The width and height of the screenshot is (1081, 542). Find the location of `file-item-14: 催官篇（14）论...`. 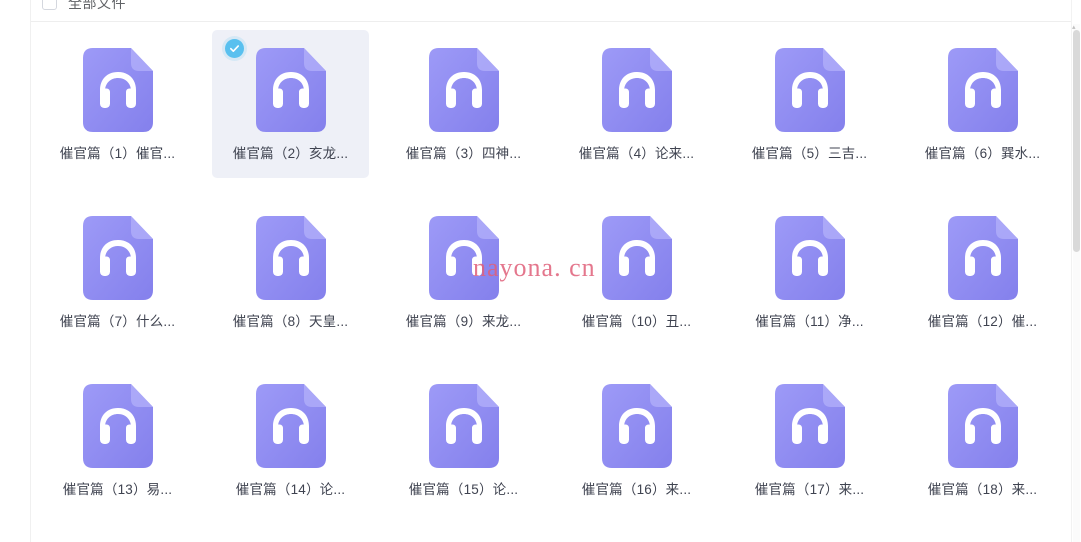

file-item-14: 催官篇（14）论... is located at coordinates (290, 440).